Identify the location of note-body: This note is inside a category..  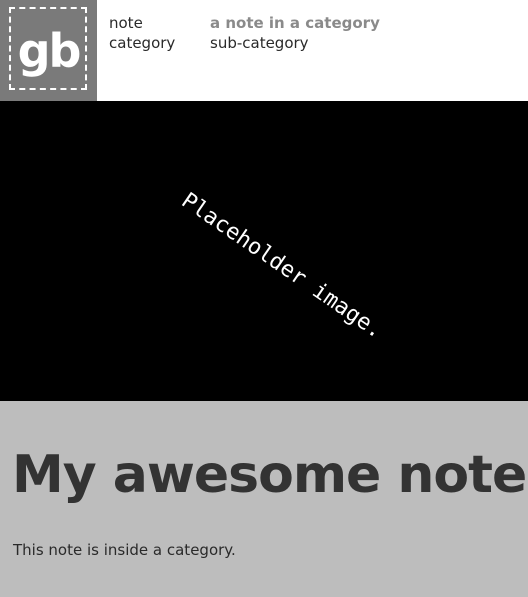
(124, 550).